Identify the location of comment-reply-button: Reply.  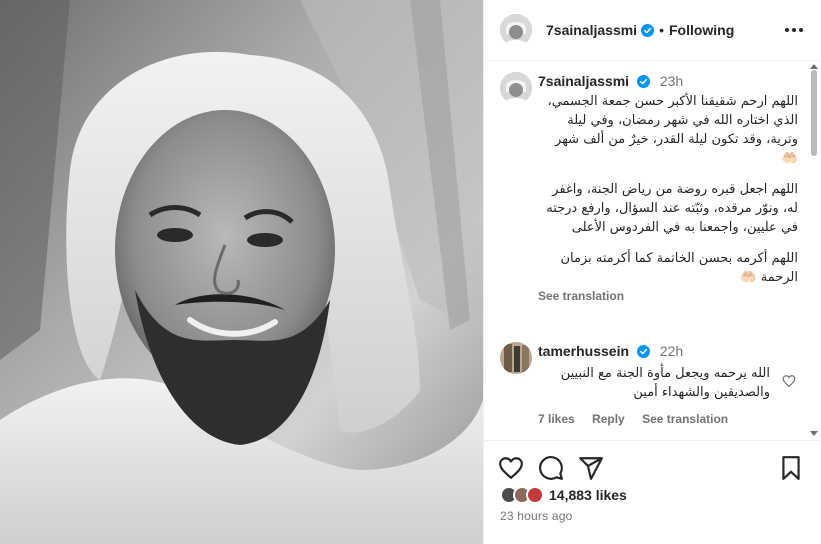
(608, 419).